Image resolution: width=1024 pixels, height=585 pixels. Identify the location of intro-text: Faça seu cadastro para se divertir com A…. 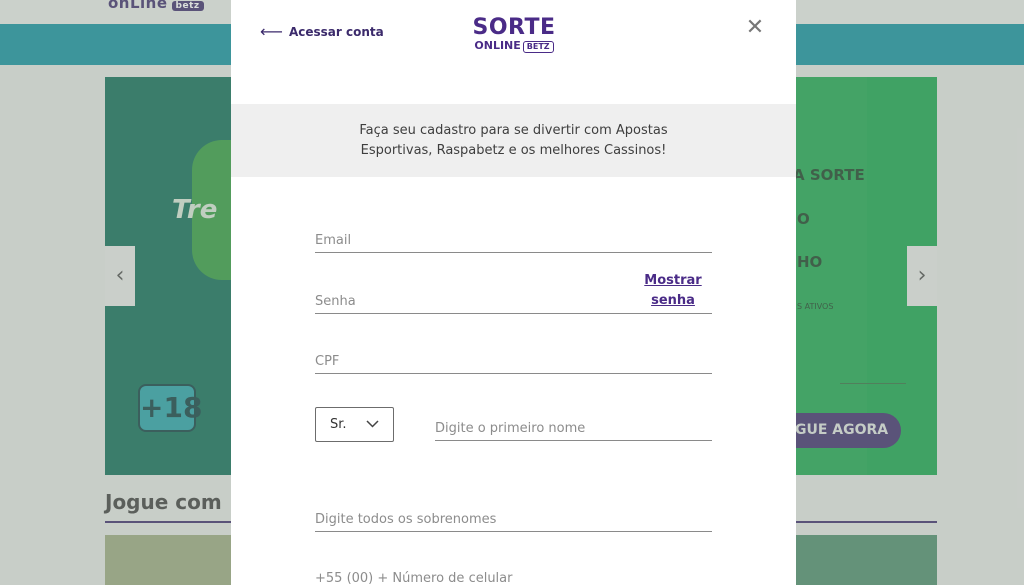
(513, 140).